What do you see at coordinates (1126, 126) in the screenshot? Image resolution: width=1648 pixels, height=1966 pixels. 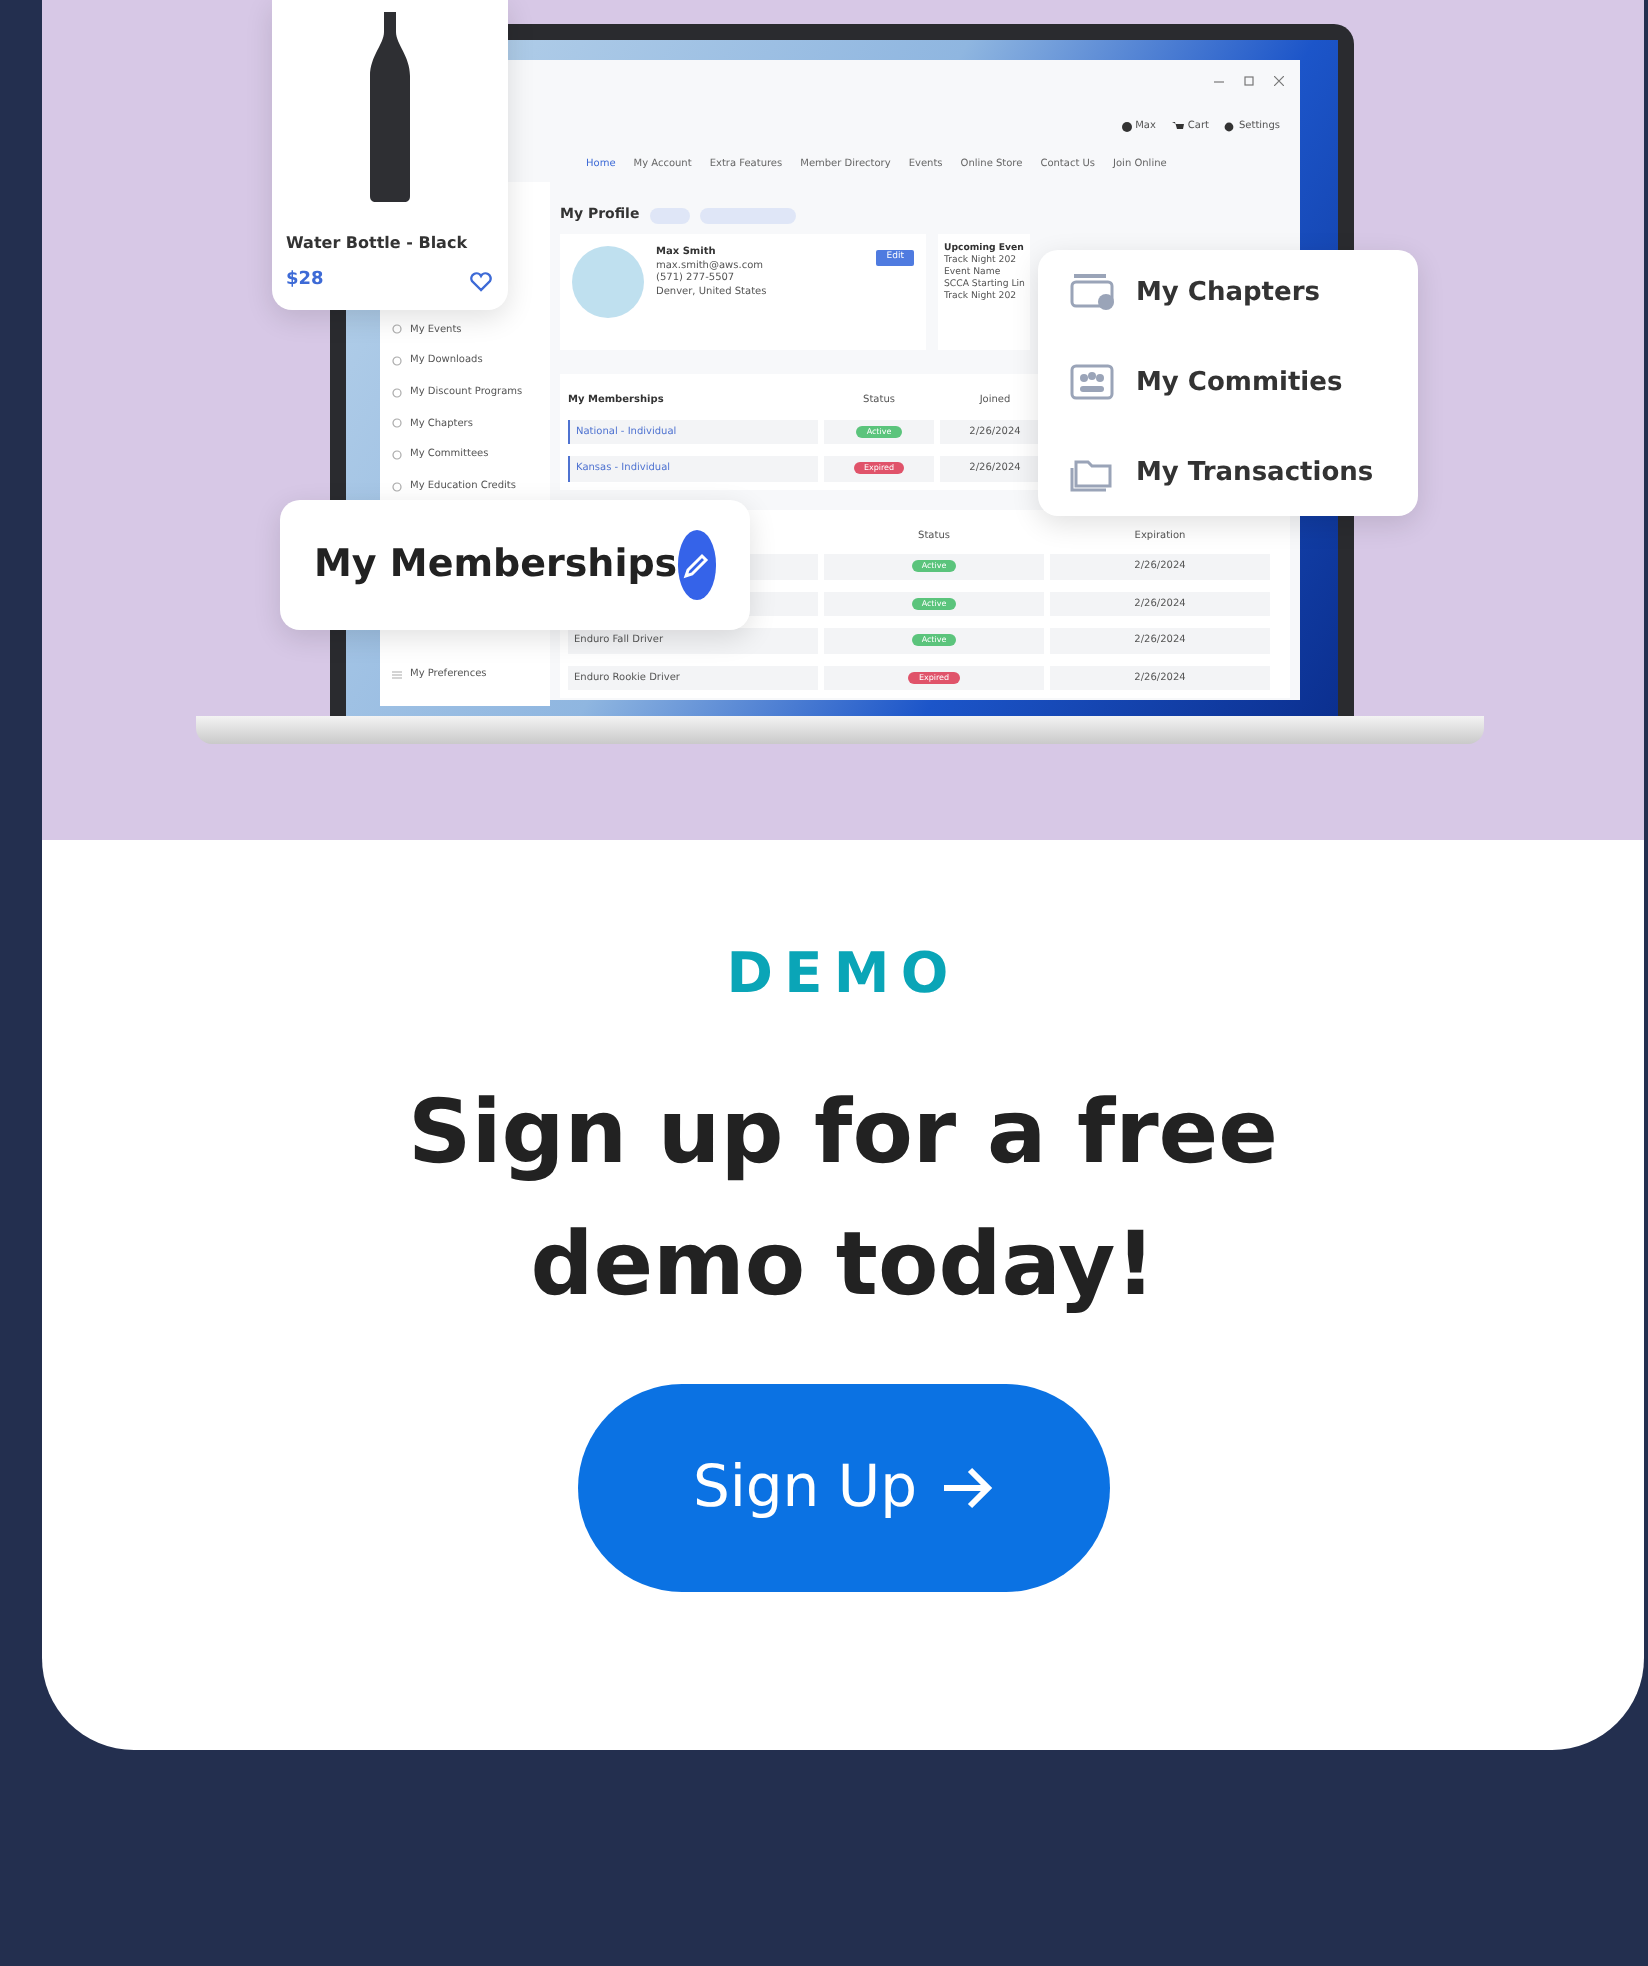 I see `user-icon` at bounding box center [1126, 126].